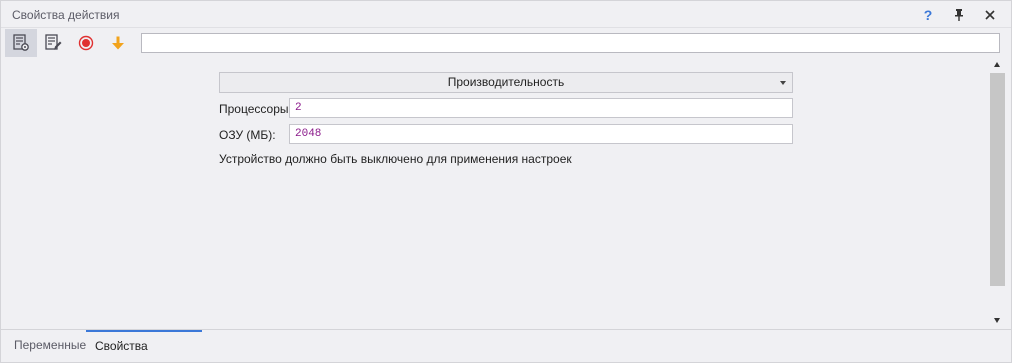 This screenshot has height=363, width=1012. What do you see at coordinates (541, 134) in the screenshot?
I see `ram-field: 2048` at bounding box center [541, 134].